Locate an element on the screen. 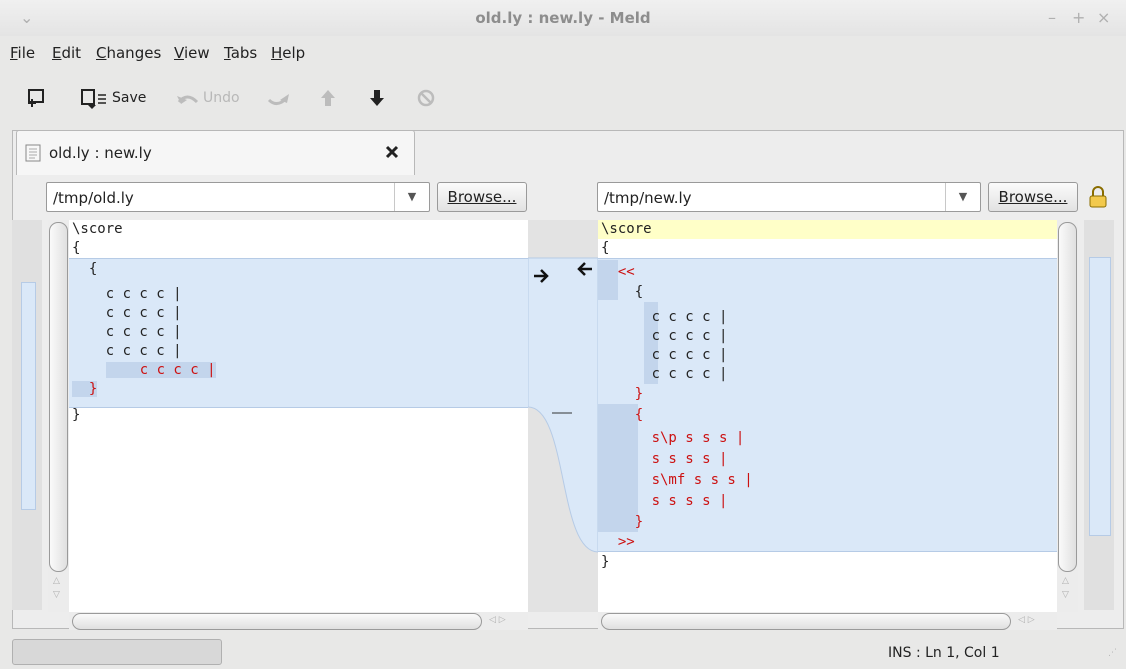 The height and width of the screenshot is (669, 1126). left-line-7: c c c c | is located at coordinates (127, 351).